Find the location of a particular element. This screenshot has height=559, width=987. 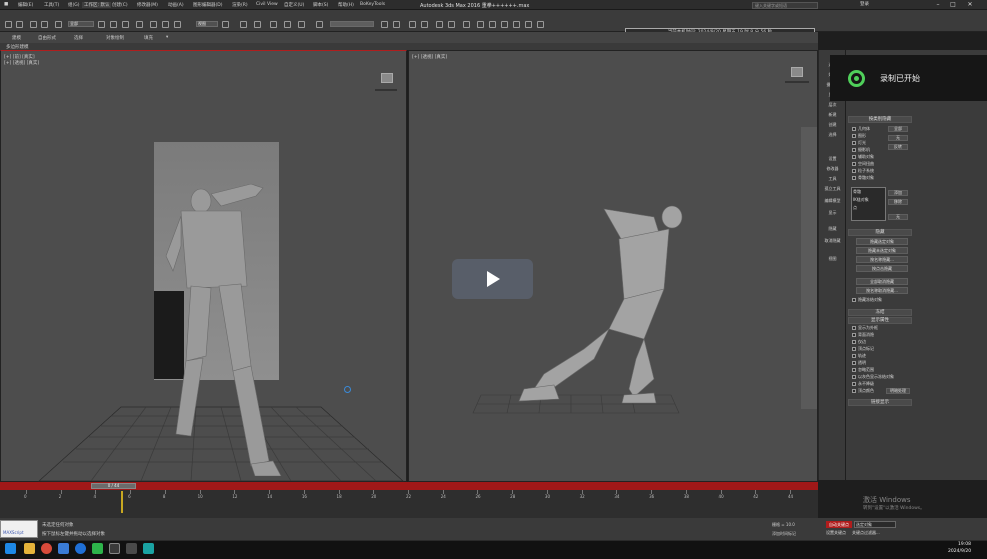

add-time-tag-button: 添加时间标记 is located at coordinates (784, 534).